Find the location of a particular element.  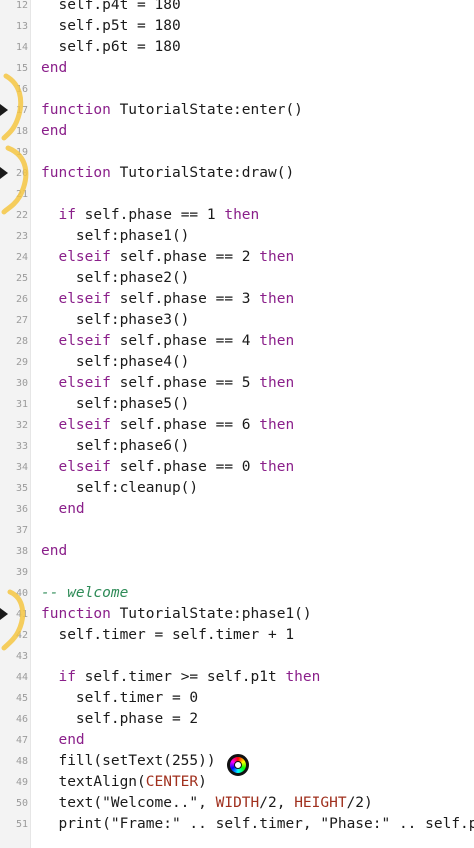

code-line: 34 elseif self.phase == 0 then is located at coordinates (237, 467).